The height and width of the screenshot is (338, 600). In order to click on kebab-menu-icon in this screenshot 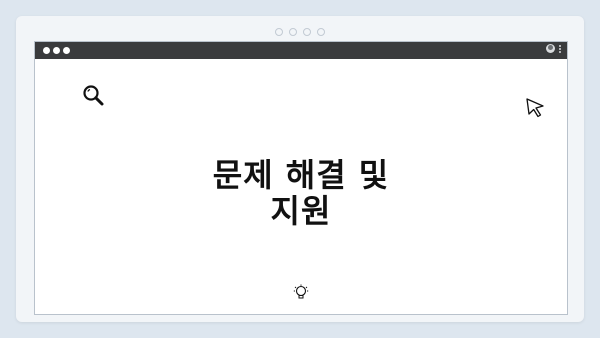, I will do `click(560, 48)`.